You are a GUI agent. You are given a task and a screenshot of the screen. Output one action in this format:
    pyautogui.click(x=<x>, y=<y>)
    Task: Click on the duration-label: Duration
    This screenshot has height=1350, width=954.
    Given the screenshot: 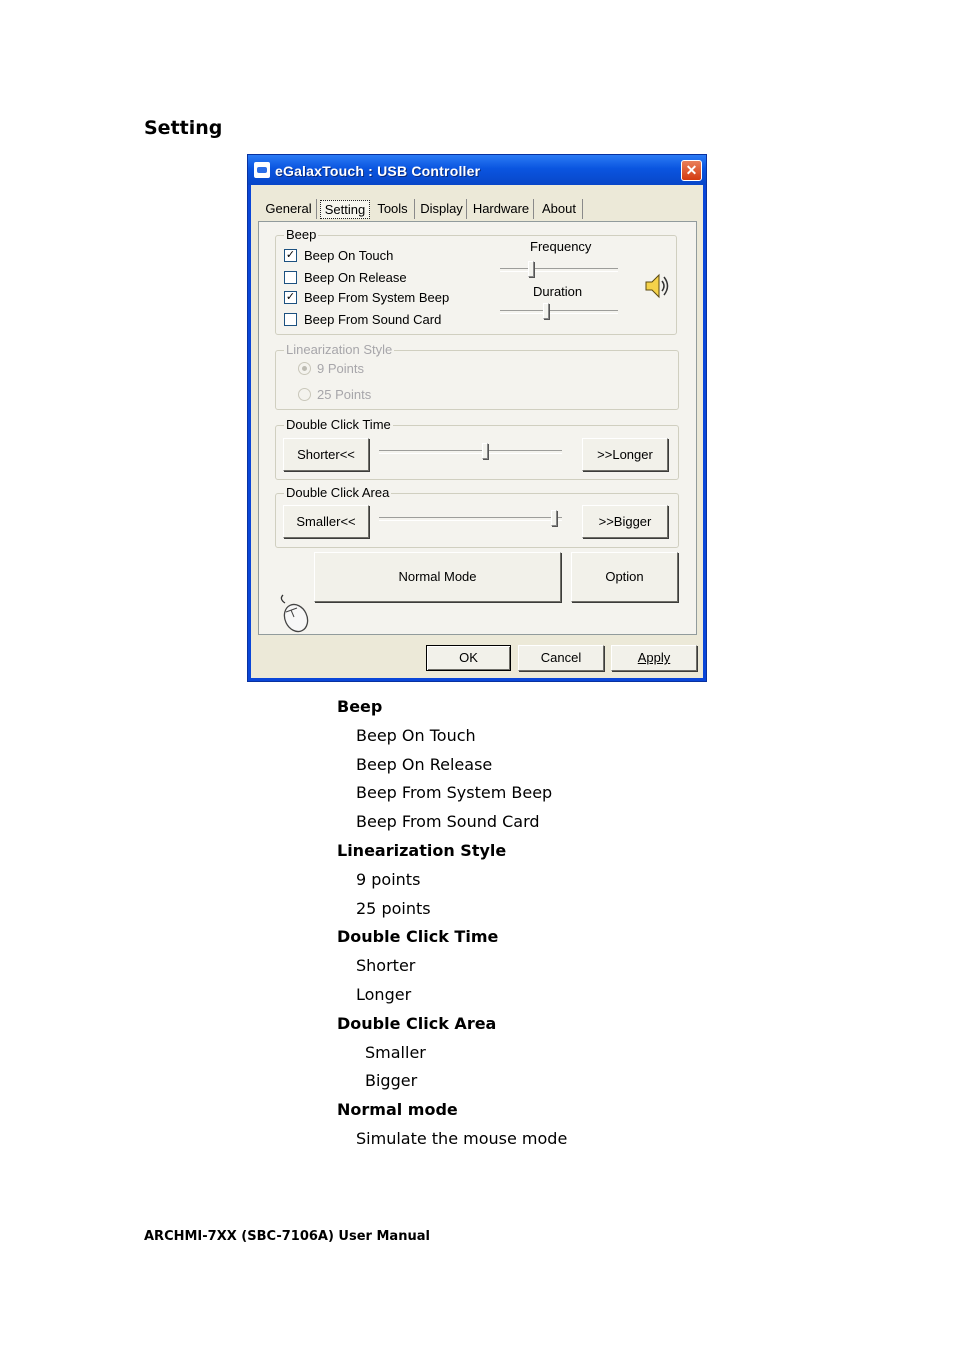 What is the action you would take?
    pyautogui.click(x=558, y=291)
    